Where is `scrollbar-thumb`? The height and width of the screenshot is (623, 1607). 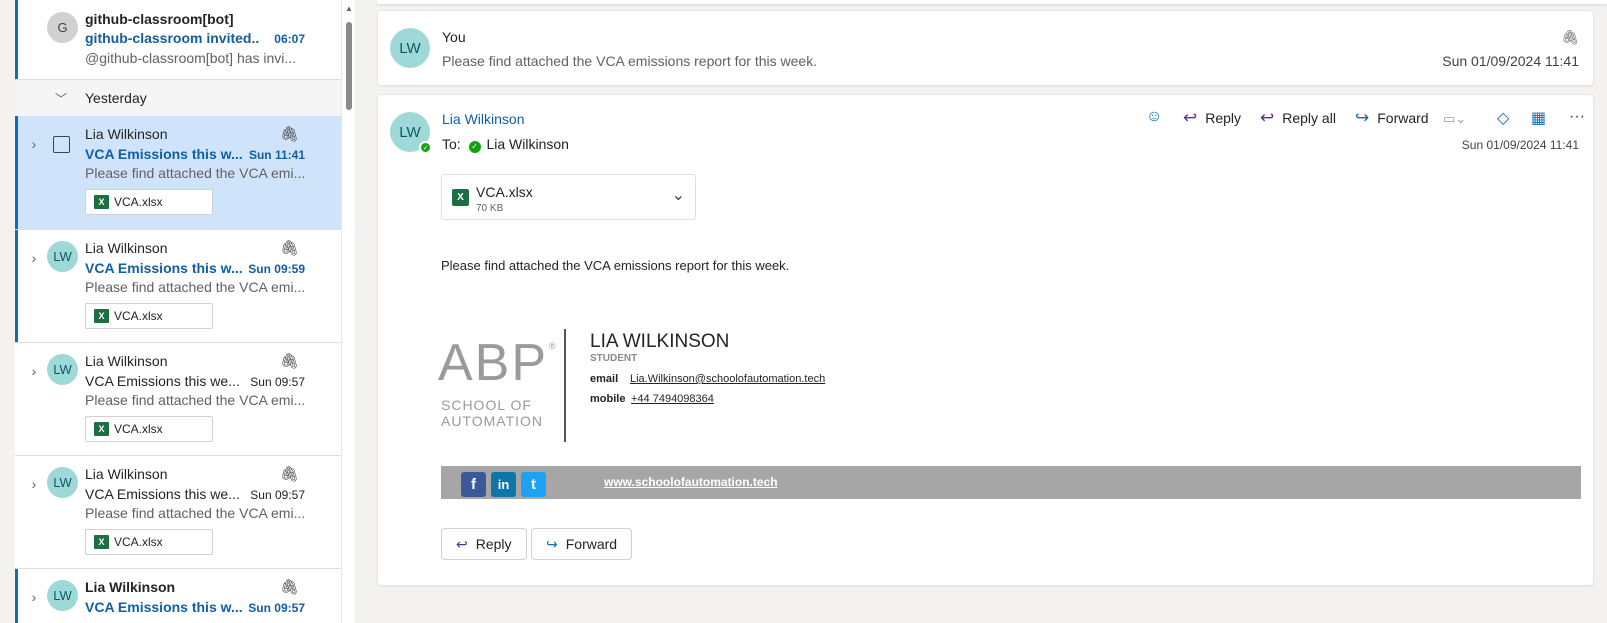 scrollbar-thumb is located at coordinates (349, 66).